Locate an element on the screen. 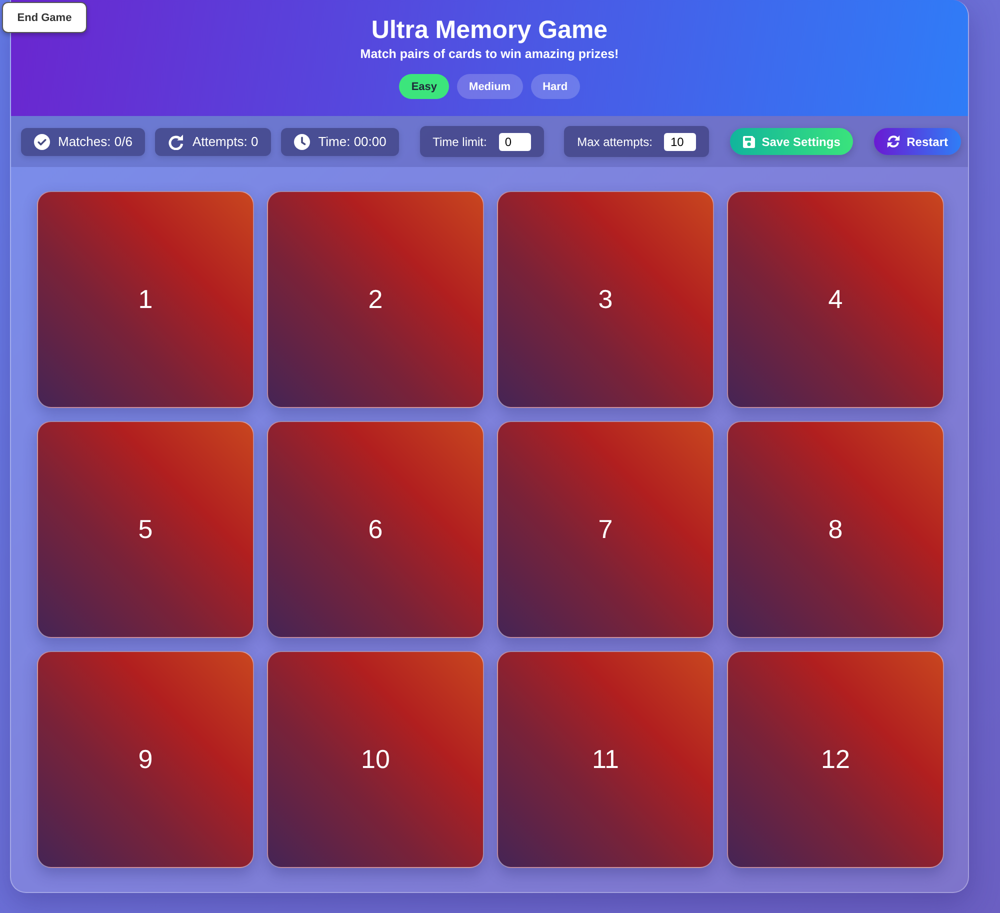 The height and width of the screenshot is (913, 1000). number-field: 0 is located at coordinates (514, 141).